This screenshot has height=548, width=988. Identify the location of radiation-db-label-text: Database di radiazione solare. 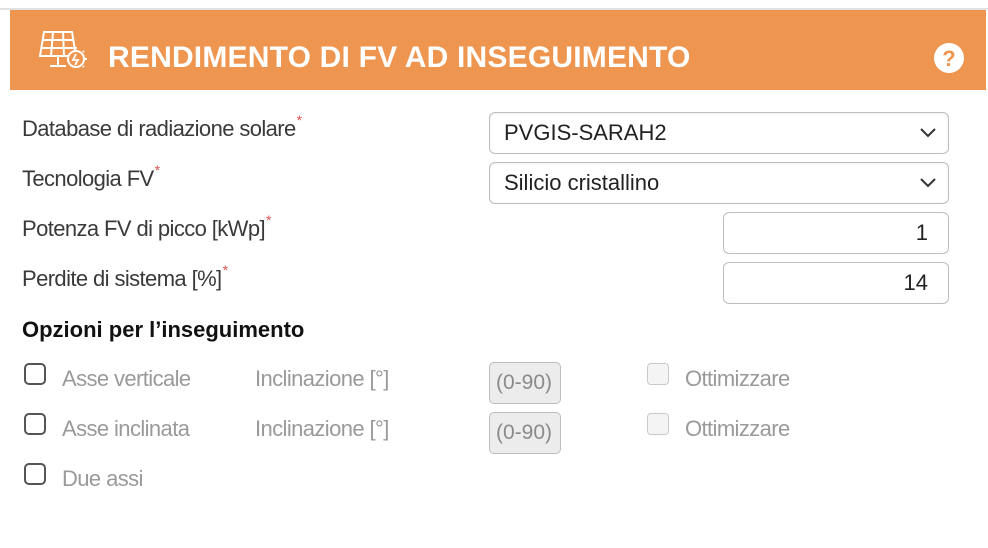
(159, 128).